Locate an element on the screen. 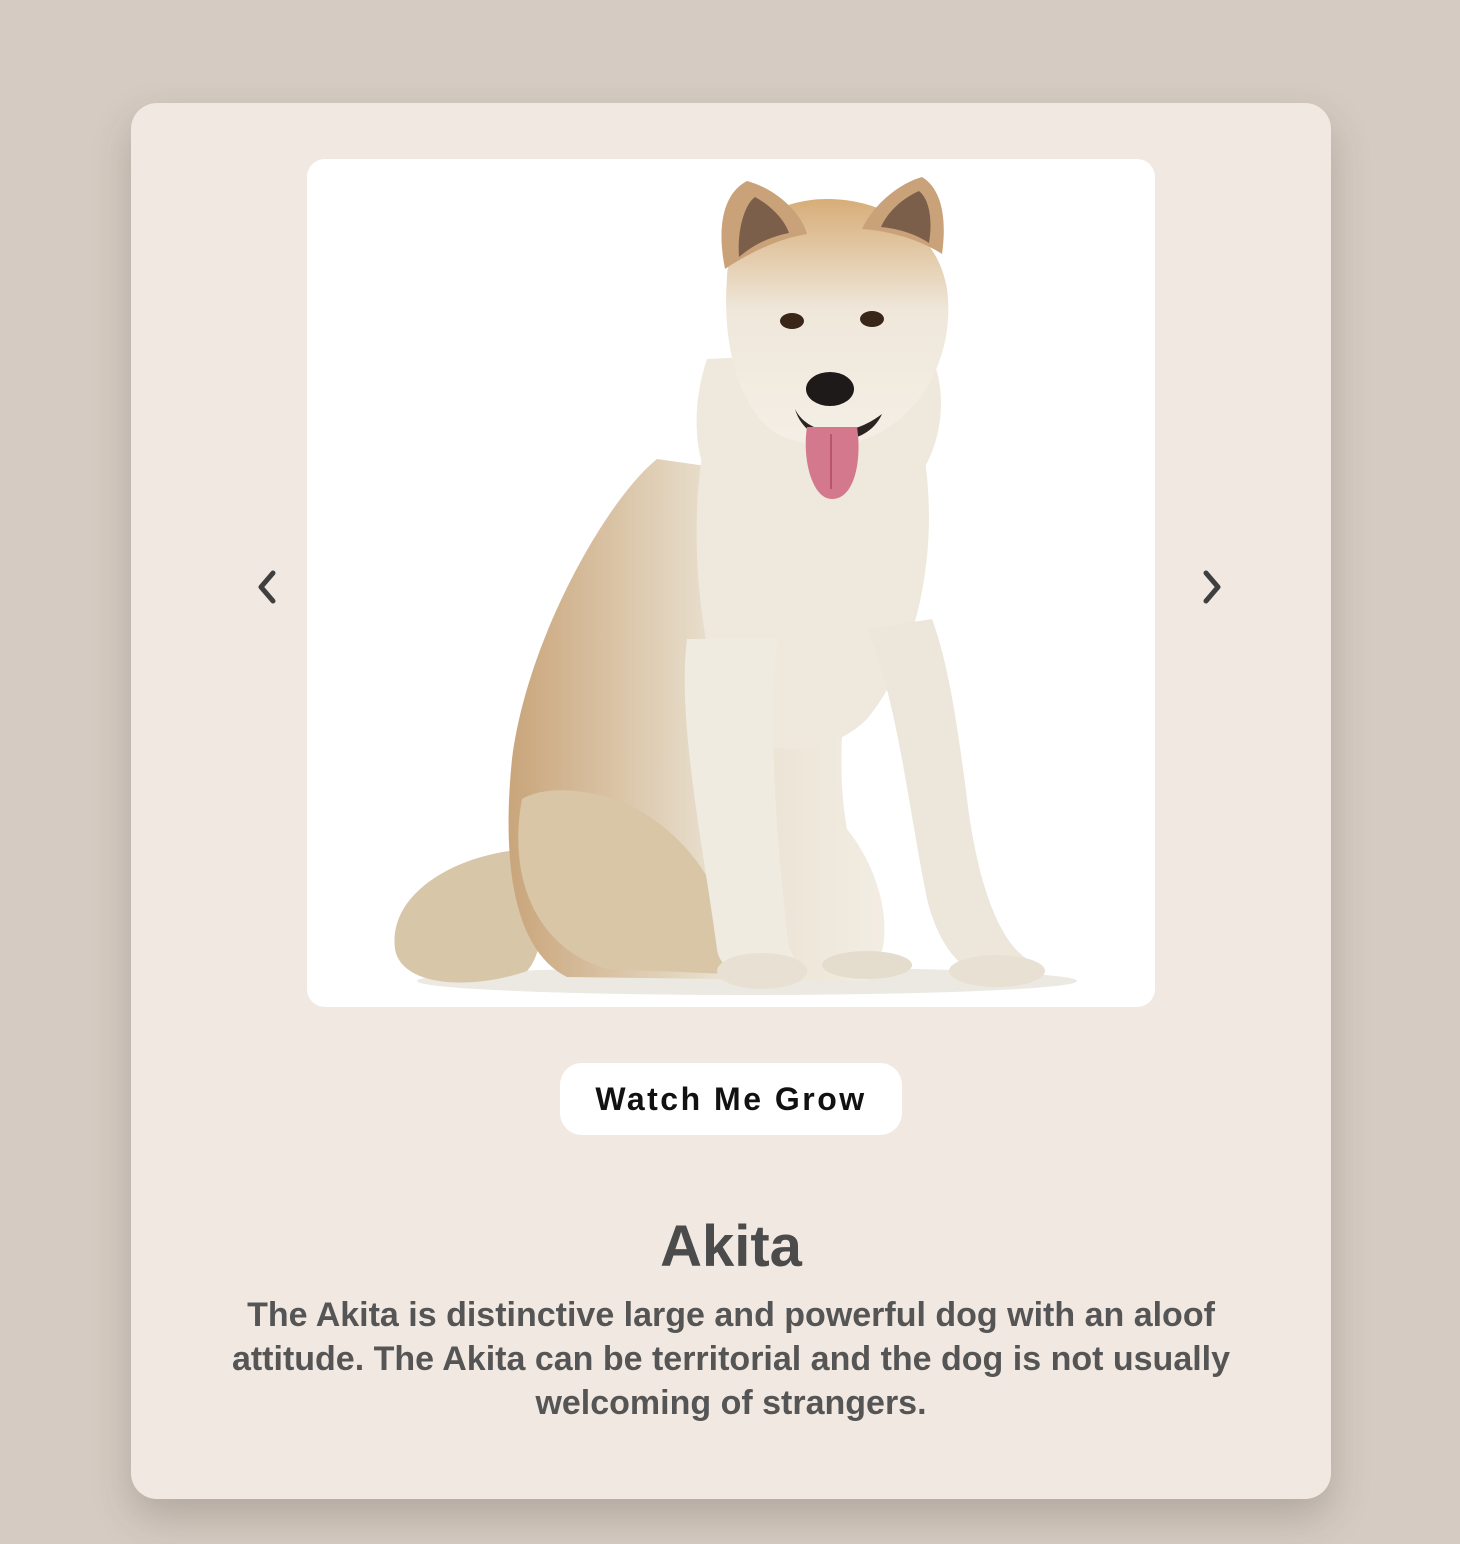  chevron-left-icon is located at coordinates (267, 587).